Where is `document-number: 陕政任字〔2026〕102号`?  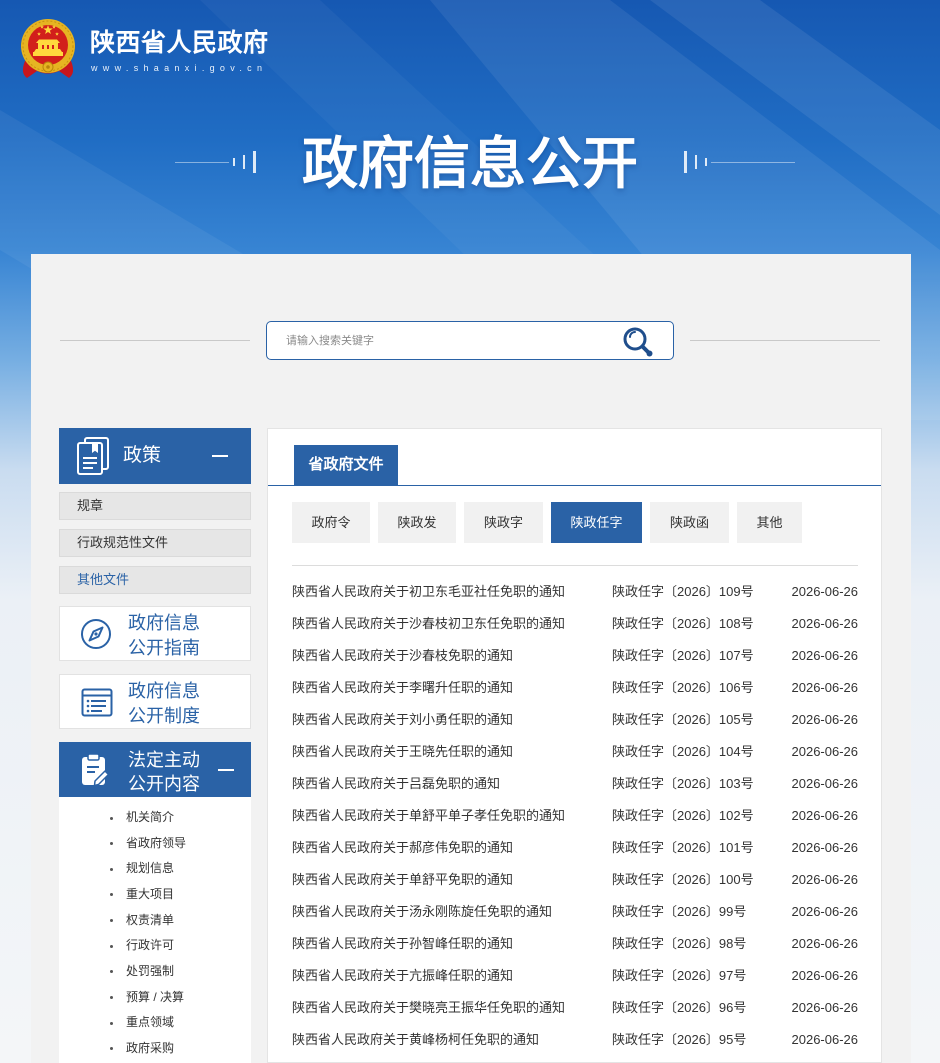 document-number: 陕政任字〔2026〕102号 is located at coordinates (683, 815).